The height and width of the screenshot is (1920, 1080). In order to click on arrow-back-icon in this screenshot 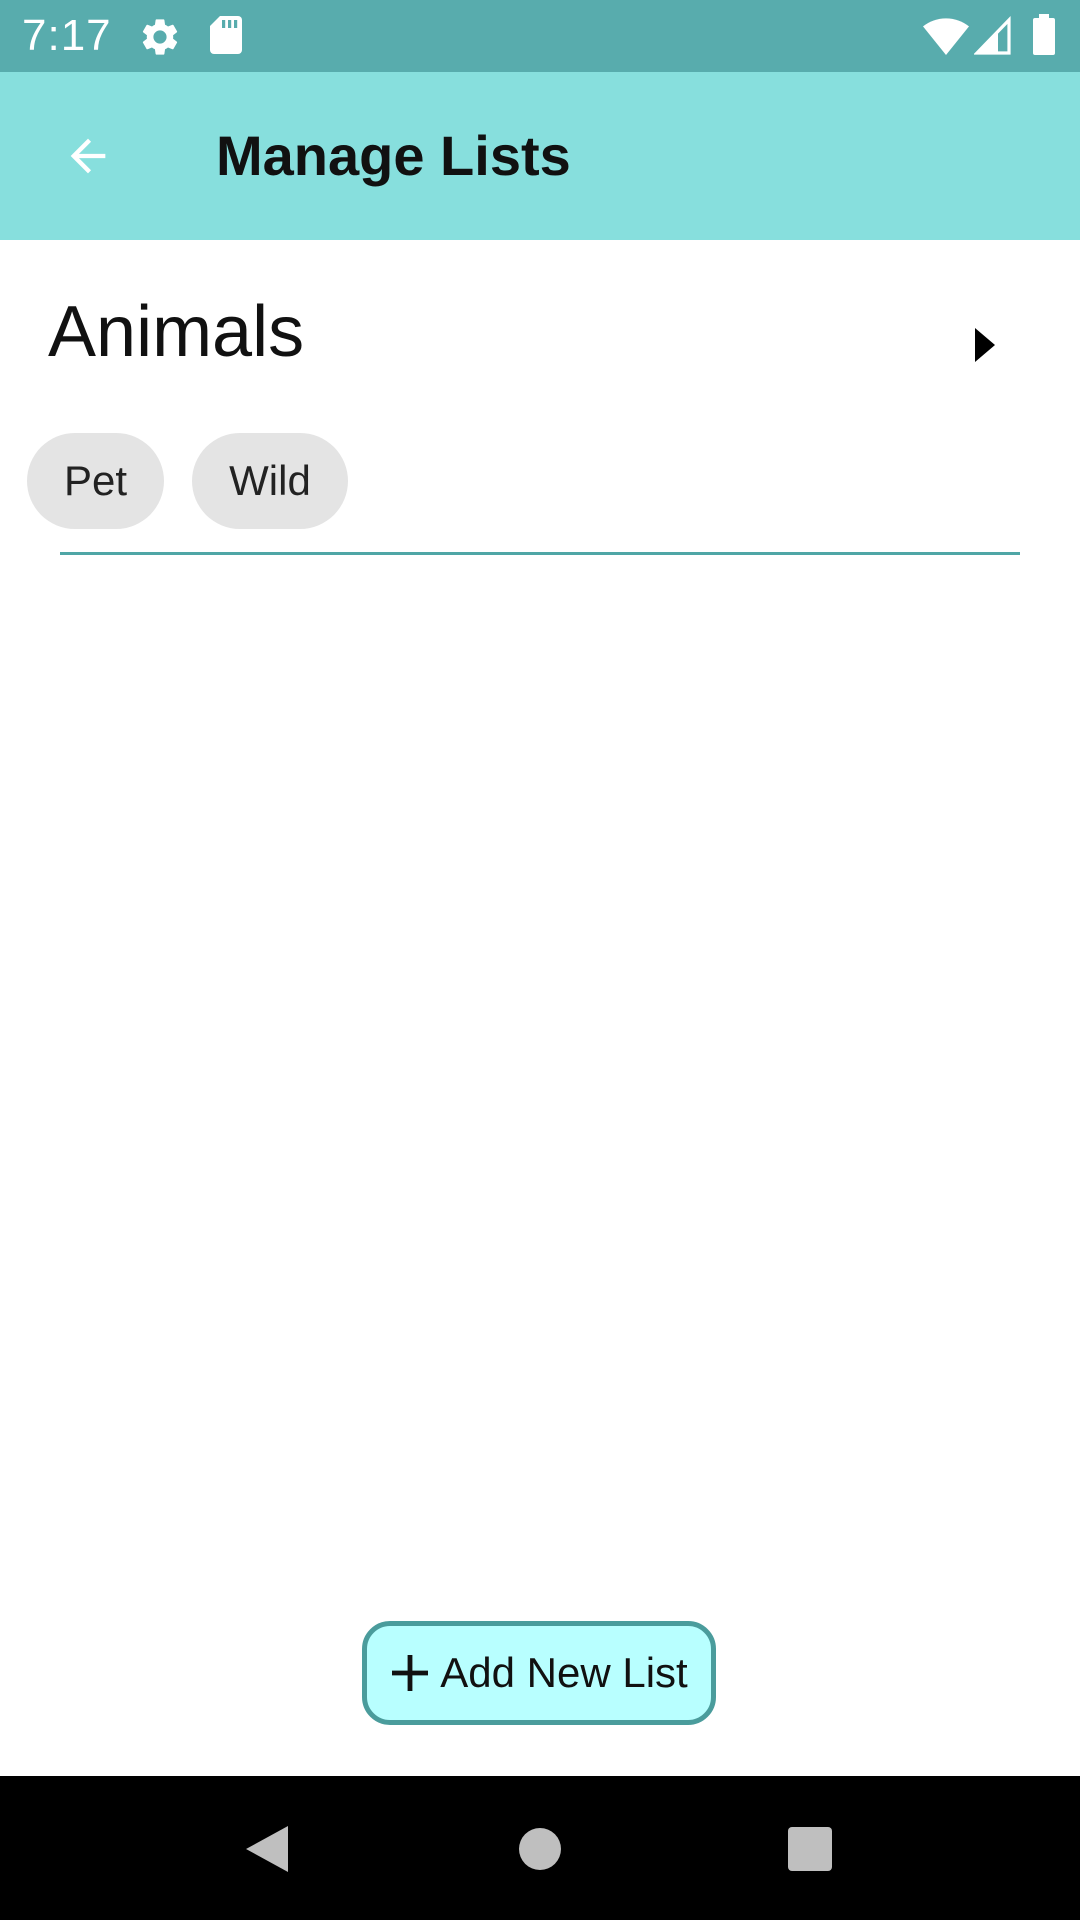, I will do `click(88, 156)`.